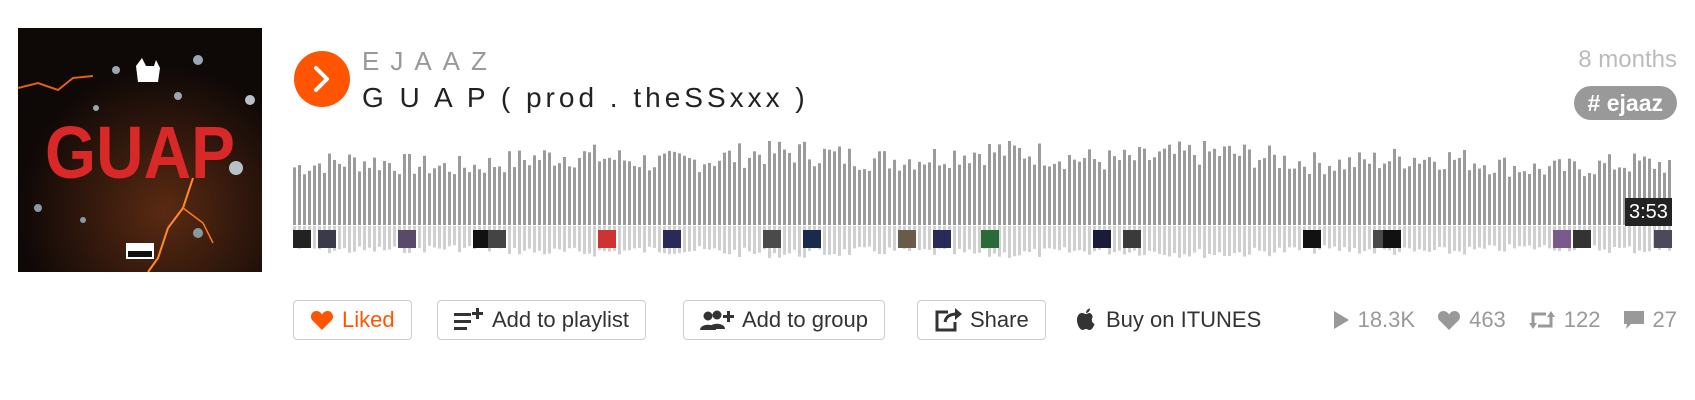 This screenshot has width=1695, height=400. Describe the element at coordinates (1341, 320) in the screenshot. I see `play-count-icon` at that location.